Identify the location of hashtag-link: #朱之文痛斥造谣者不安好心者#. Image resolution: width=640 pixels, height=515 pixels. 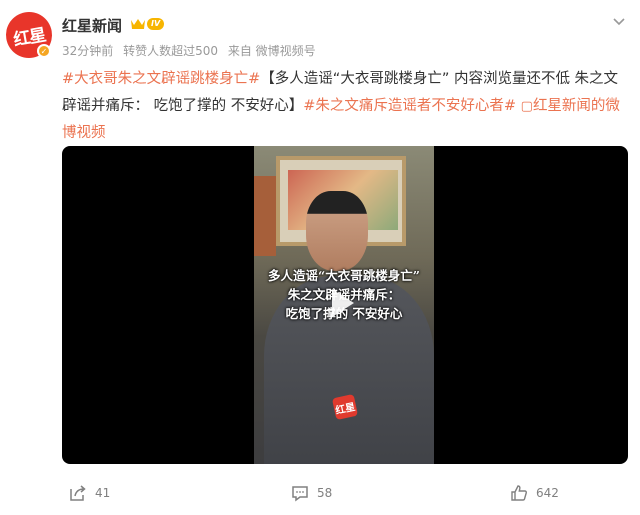
(409, 106).